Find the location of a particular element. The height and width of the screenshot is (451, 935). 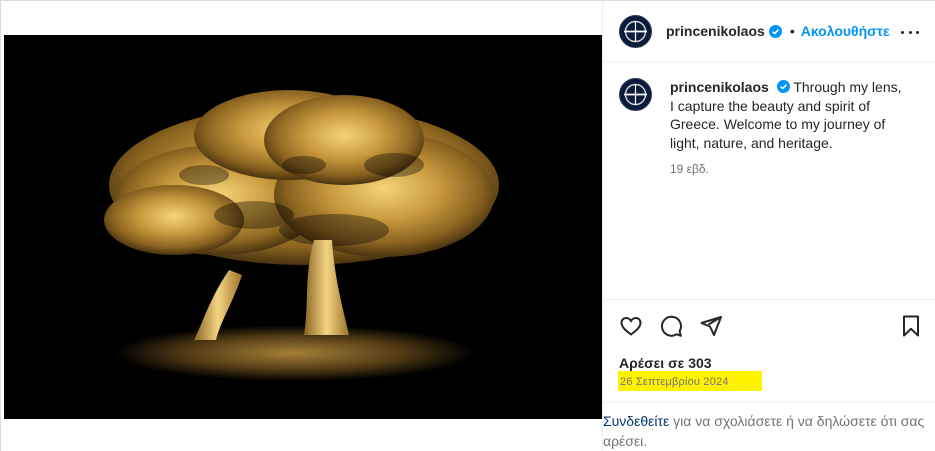

comment-button is located at coordinates (672, 327).